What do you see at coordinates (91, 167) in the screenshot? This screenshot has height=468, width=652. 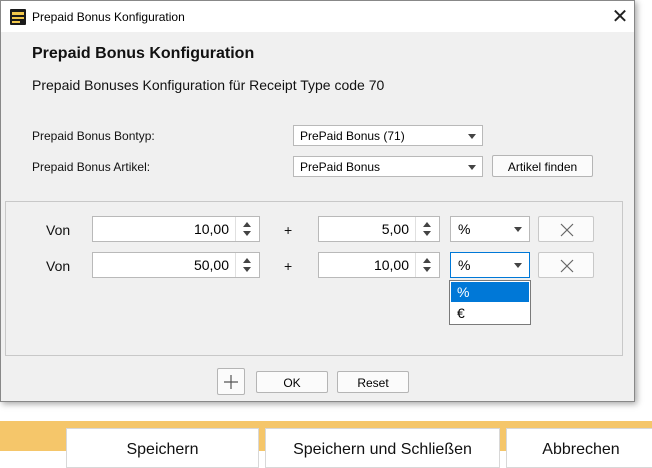 I see `artikel-label: Prepaid Bonus Artikel:` at bounding box center [91, 167].